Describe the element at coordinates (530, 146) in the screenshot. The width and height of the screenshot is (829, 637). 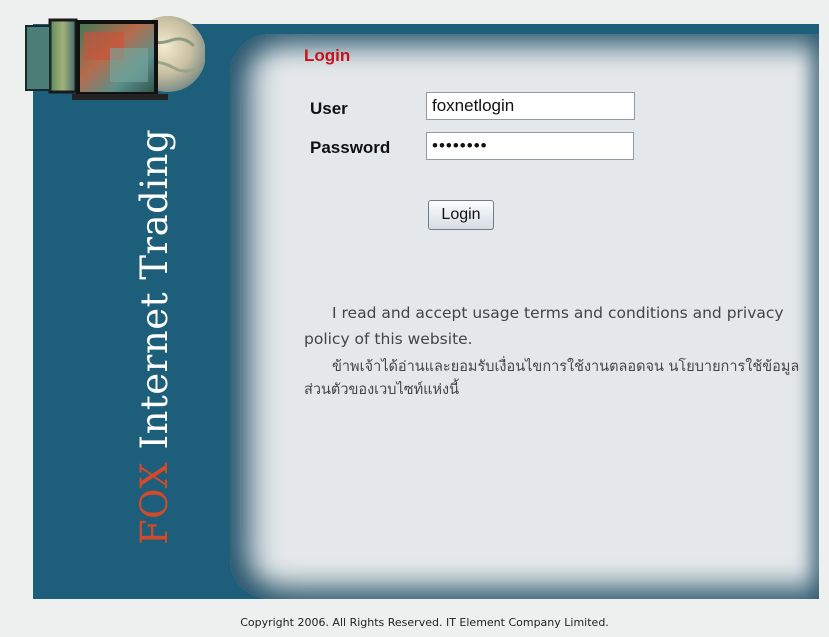
I see `password-input` at that location.